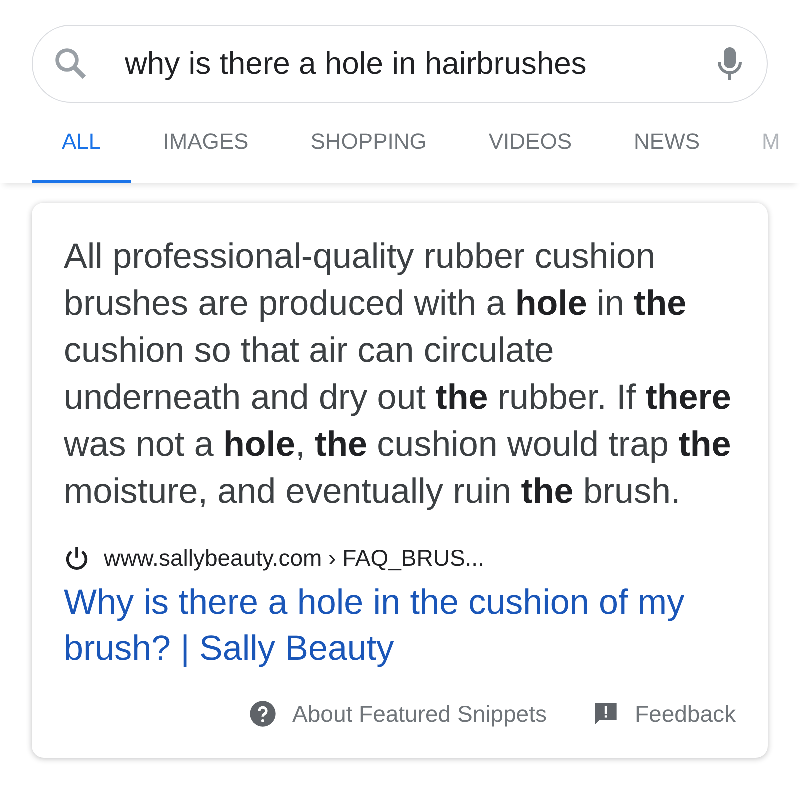  I want to click on microphone-icon, so click(730, 64).